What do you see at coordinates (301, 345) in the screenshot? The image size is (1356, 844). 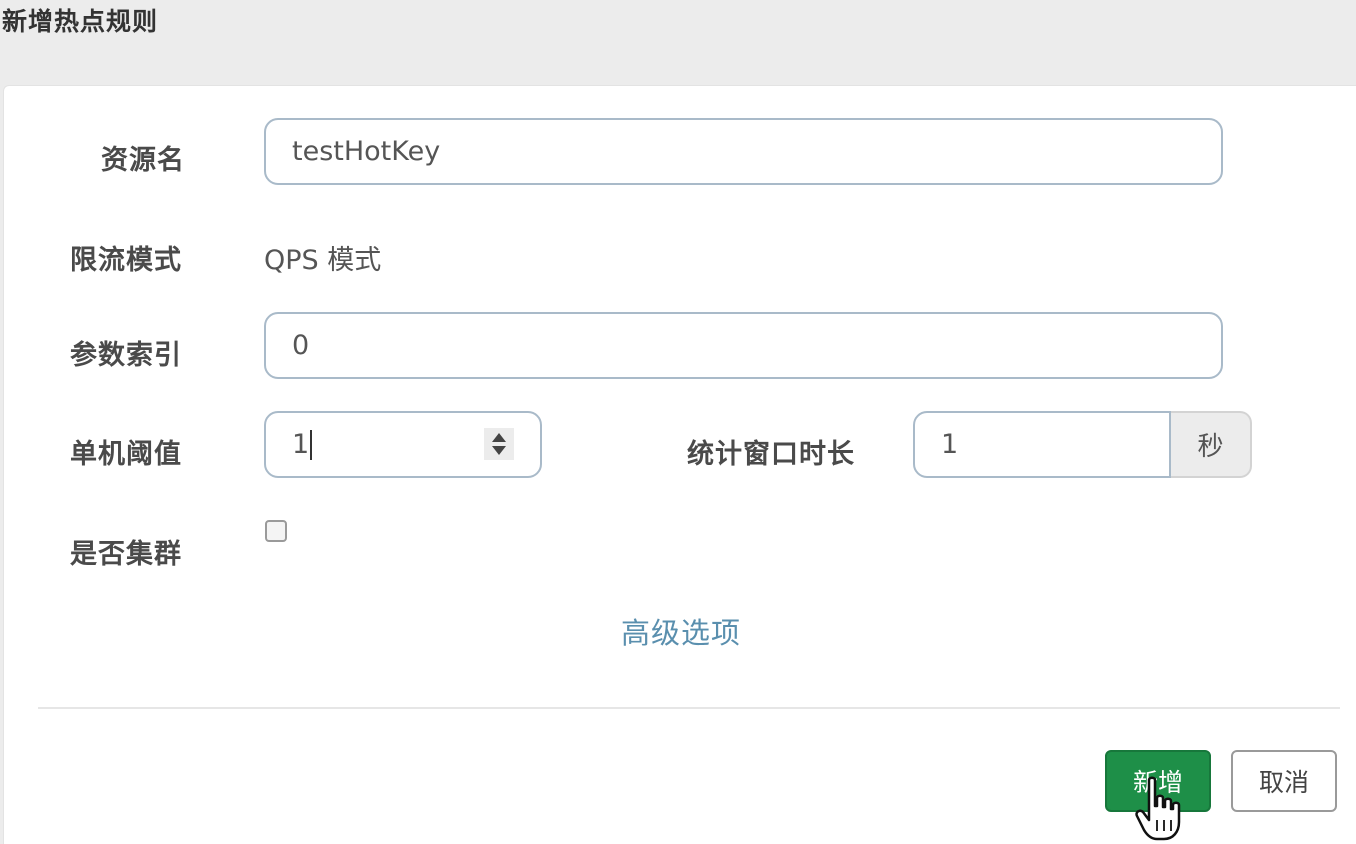 I see `param-index-value: 0` at bounding box center [301, 345].